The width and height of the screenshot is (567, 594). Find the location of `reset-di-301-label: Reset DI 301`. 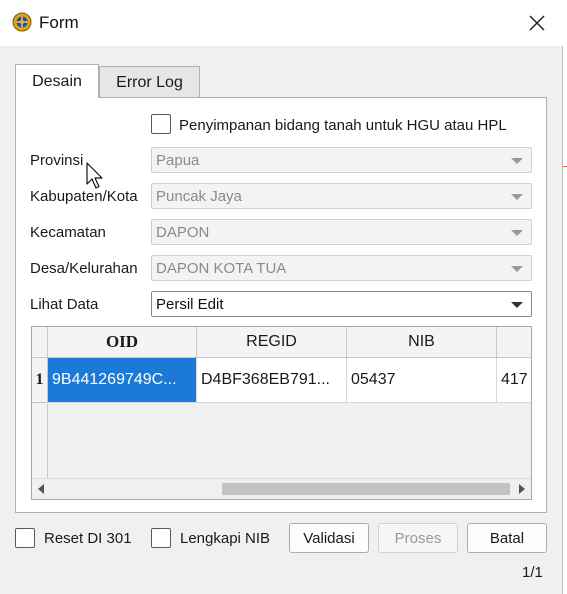

reset-di-301-label: Reset DI 301 is located at coordinates (88, 538).